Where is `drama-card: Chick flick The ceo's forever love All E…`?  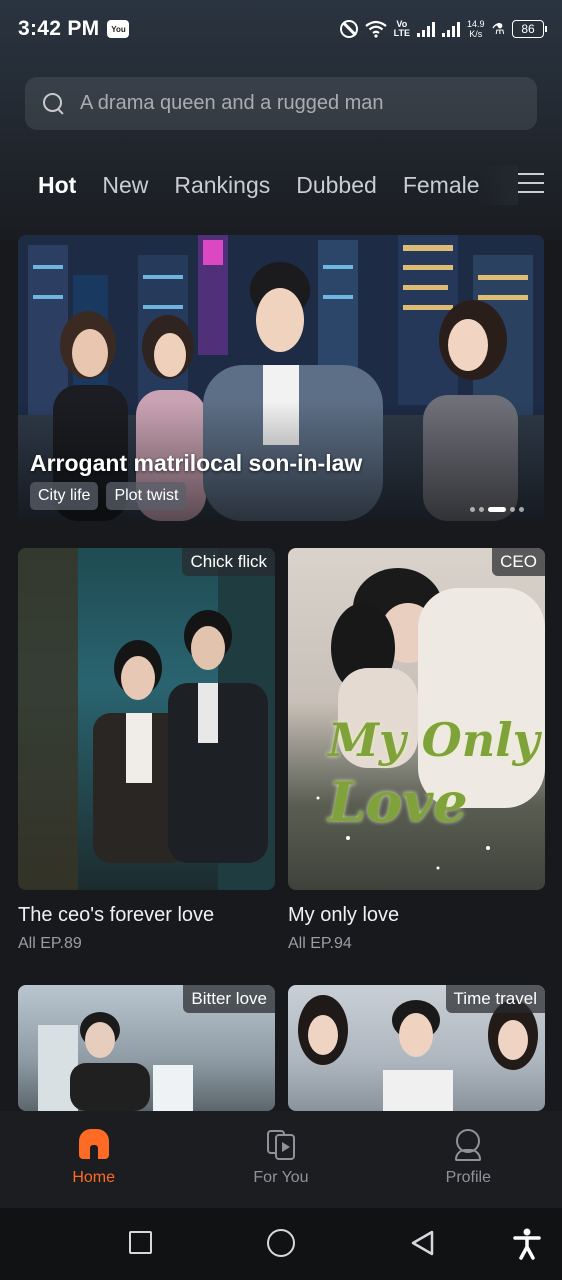
drama-card: Chick flick The ceo's forever love All E… is located at coordinates (146, 750).